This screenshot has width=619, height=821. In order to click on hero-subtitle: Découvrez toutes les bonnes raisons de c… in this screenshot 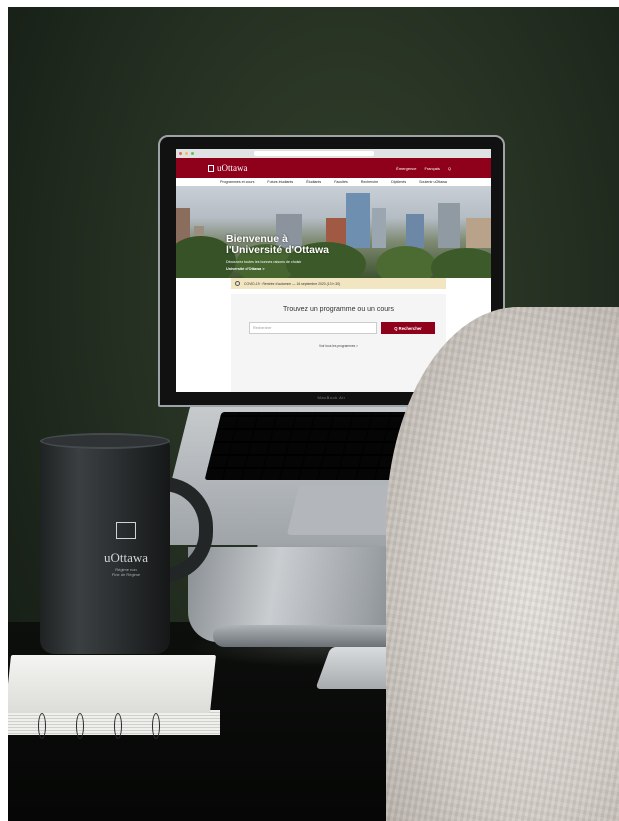, I will do `click(264, 262)`.